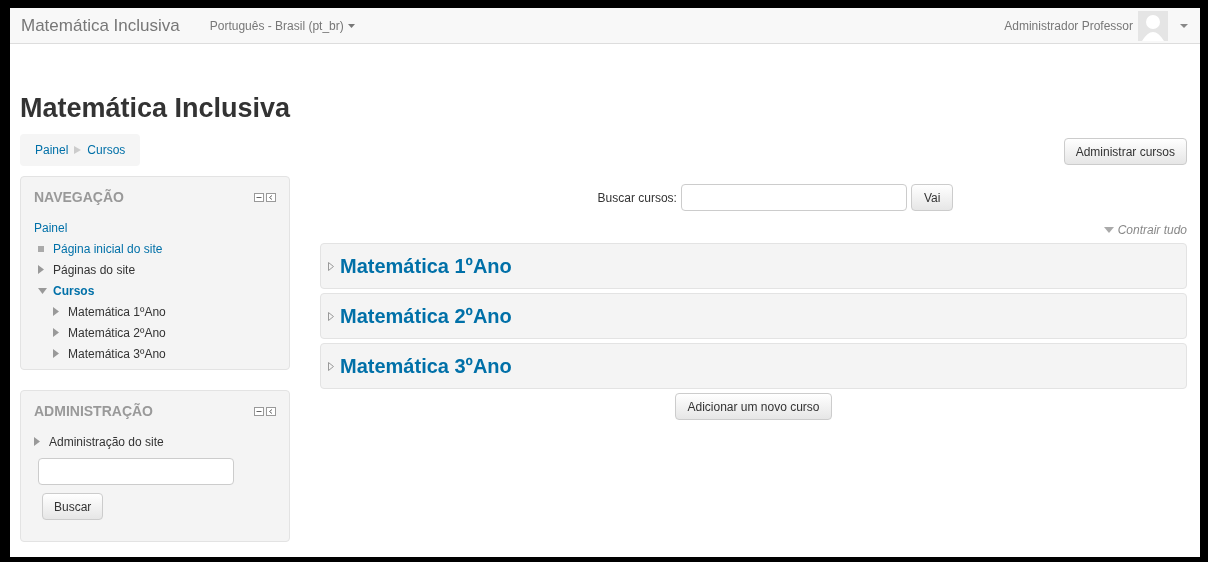 This screenshot has height=562, width=1208. I want to click on expanded-icon, so click(42, 290).